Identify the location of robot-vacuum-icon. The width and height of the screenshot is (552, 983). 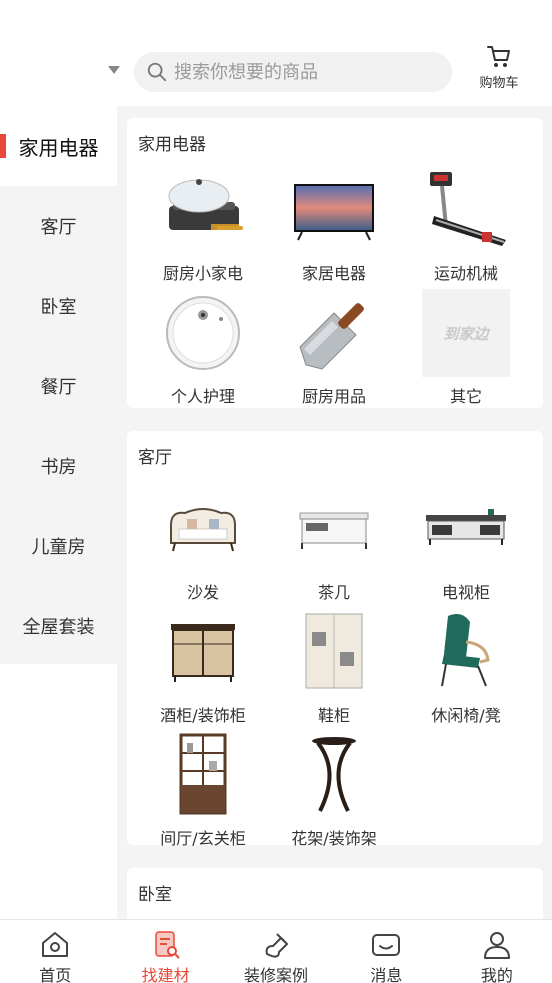
(203, 333).